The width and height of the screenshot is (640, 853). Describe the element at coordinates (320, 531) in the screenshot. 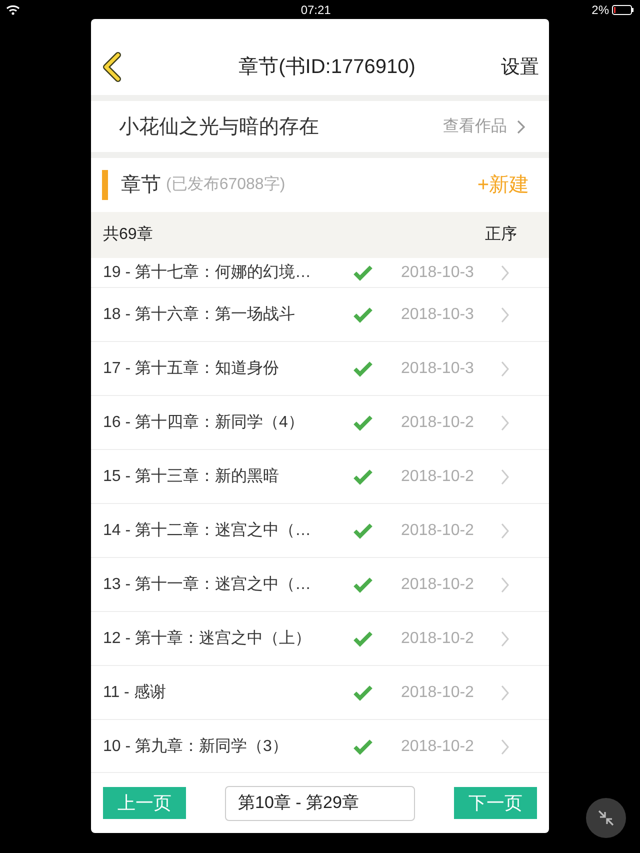

I see `chapter-row: 14 - 第十二章：迷宫之中（… 2018-10-2` at that location.